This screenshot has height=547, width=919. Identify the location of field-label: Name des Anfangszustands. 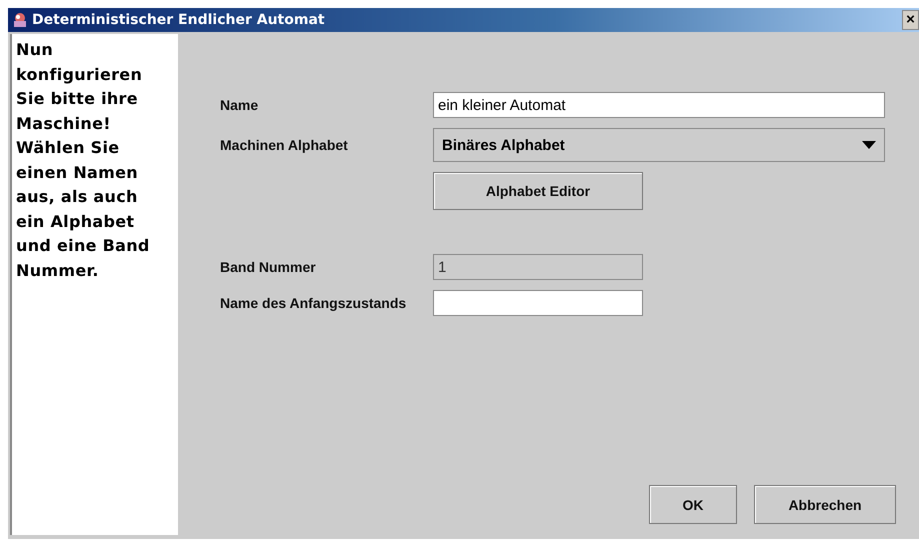
(314, 303).